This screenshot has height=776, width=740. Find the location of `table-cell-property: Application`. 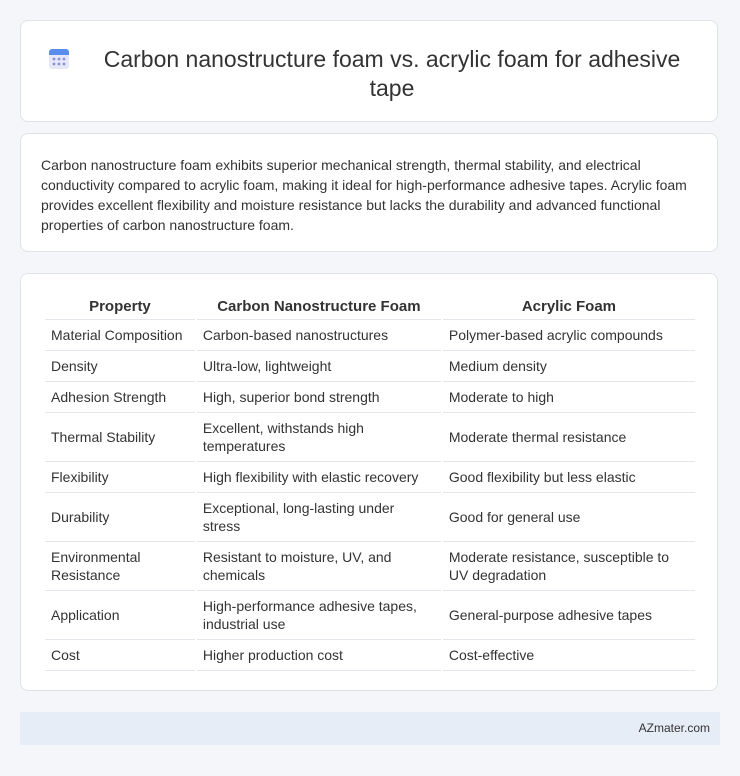

table-cell-property: Application is located at coordinates (120, 615).